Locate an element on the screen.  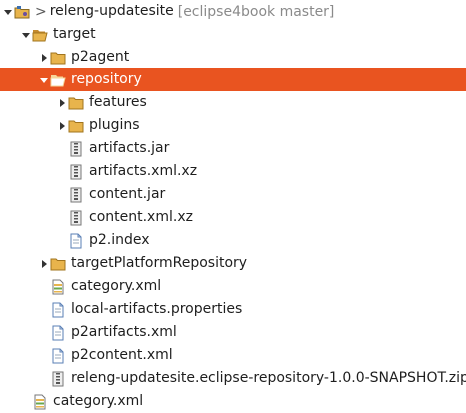
tree-row-p2agent: p2agent is located at coordinates (233, 57).